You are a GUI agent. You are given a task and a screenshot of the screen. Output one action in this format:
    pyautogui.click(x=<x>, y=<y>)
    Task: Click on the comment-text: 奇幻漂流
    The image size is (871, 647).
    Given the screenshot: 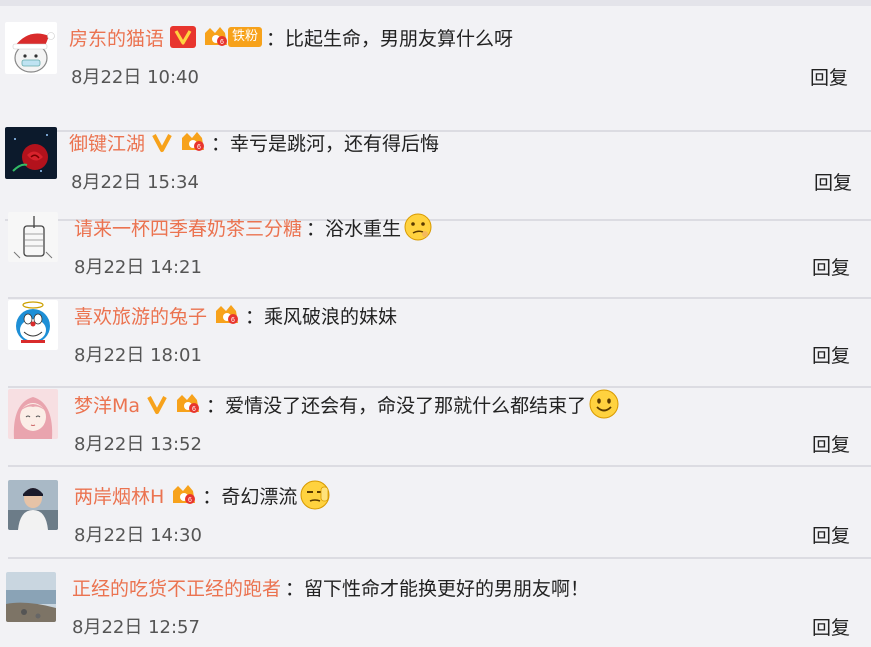 What is the action you would take?
    pyautogui.click(x=259, y=496)
    